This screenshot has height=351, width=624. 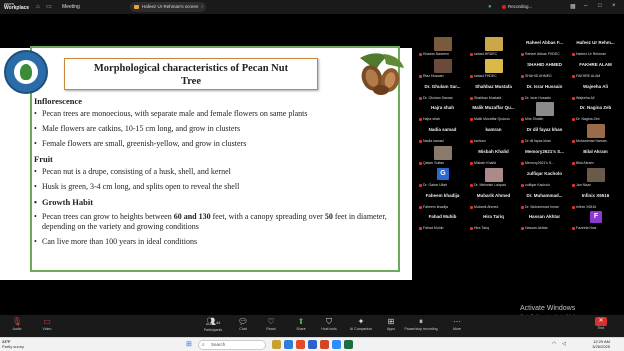 What do you see at coordinates (601, 324) in the screenshot?
I see `end-button: ✕ End` at bounding box center [601, 324].